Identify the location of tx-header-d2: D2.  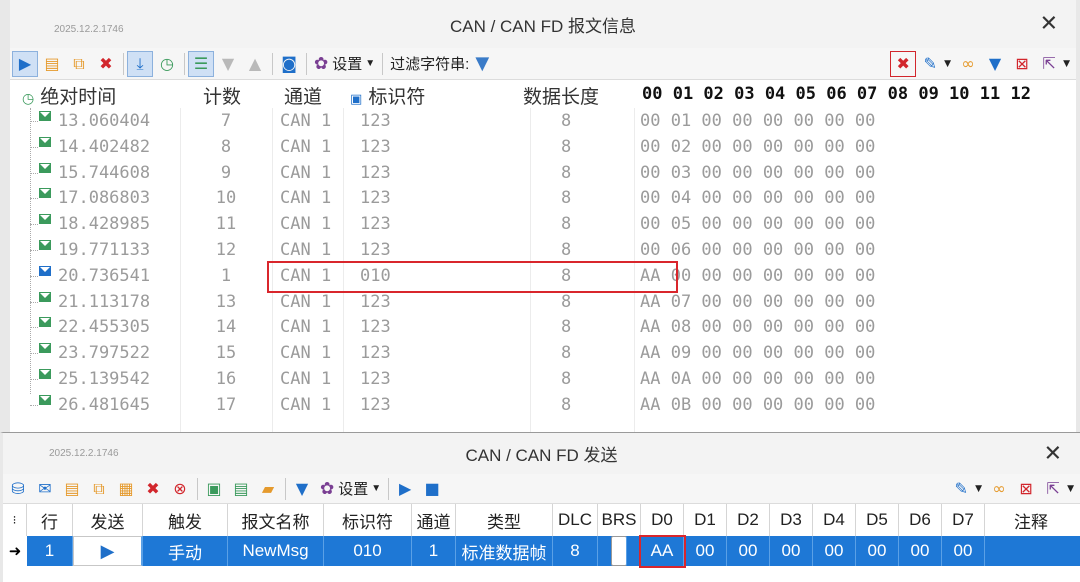
(748, 520).